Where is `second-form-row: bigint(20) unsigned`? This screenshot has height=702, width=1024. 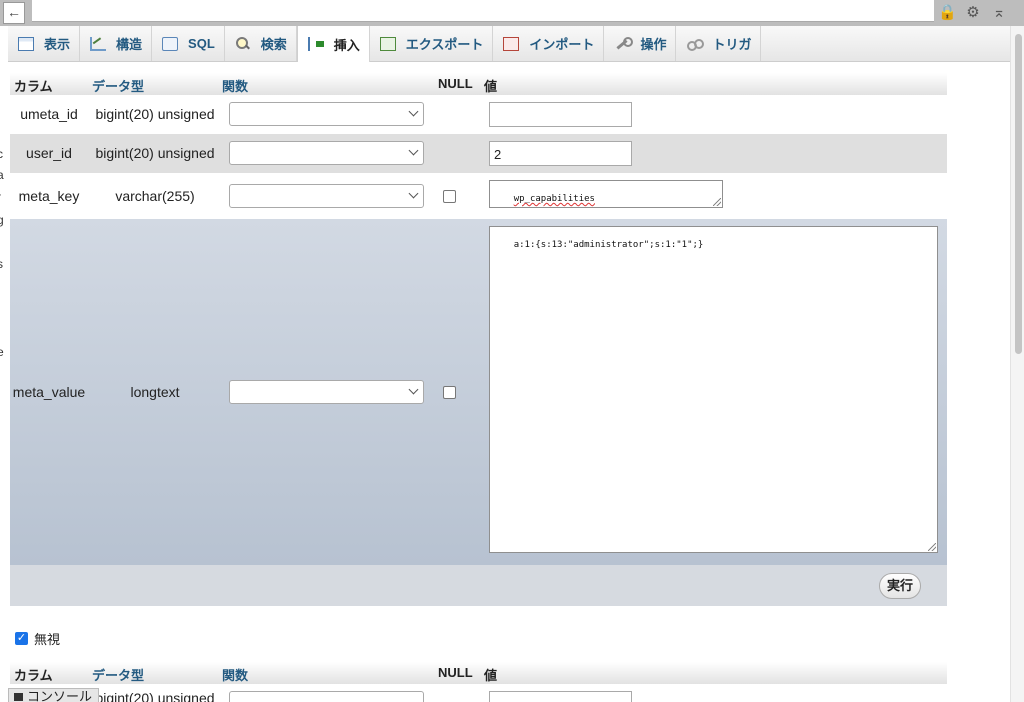
second-form-row: bigint(20) unsigned is located at coordinates (478, 694).